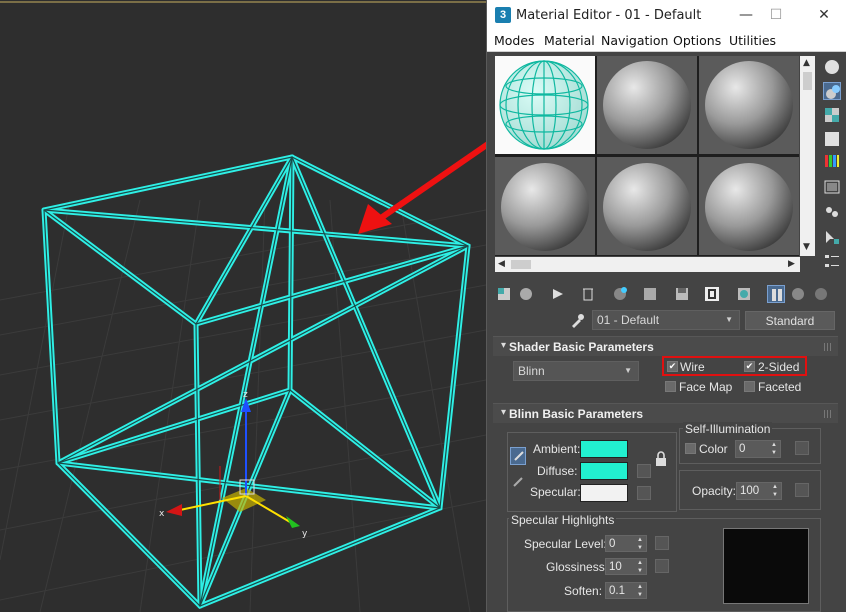  What do you see at coordinates (626, 543) in the screenshot?
I see `specular-level-spinner: 0 ▲ ▼` at bounding box center [626, 543].